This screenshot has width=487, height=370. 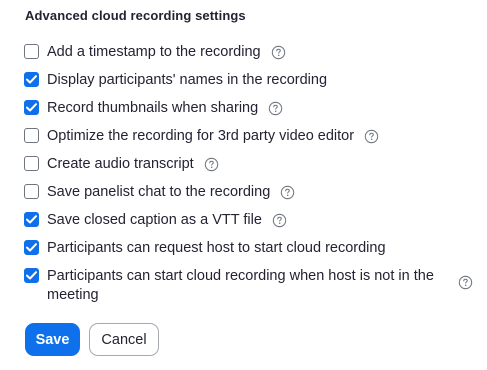 I want to click on option-record-thumbnails: Record thumbnails when sharing, so click(x=153, y=108).